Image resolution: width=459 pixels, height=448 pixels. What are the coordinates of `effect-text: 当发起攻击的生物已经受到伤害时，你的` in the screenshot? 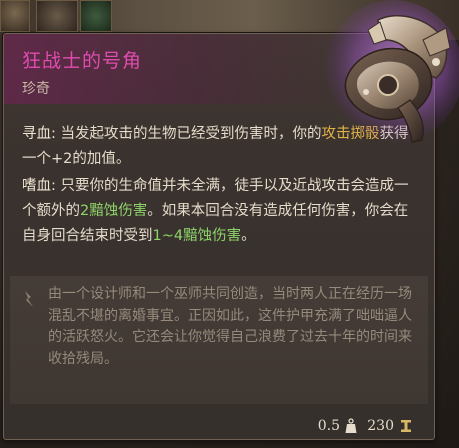 It's located at (191, 134).